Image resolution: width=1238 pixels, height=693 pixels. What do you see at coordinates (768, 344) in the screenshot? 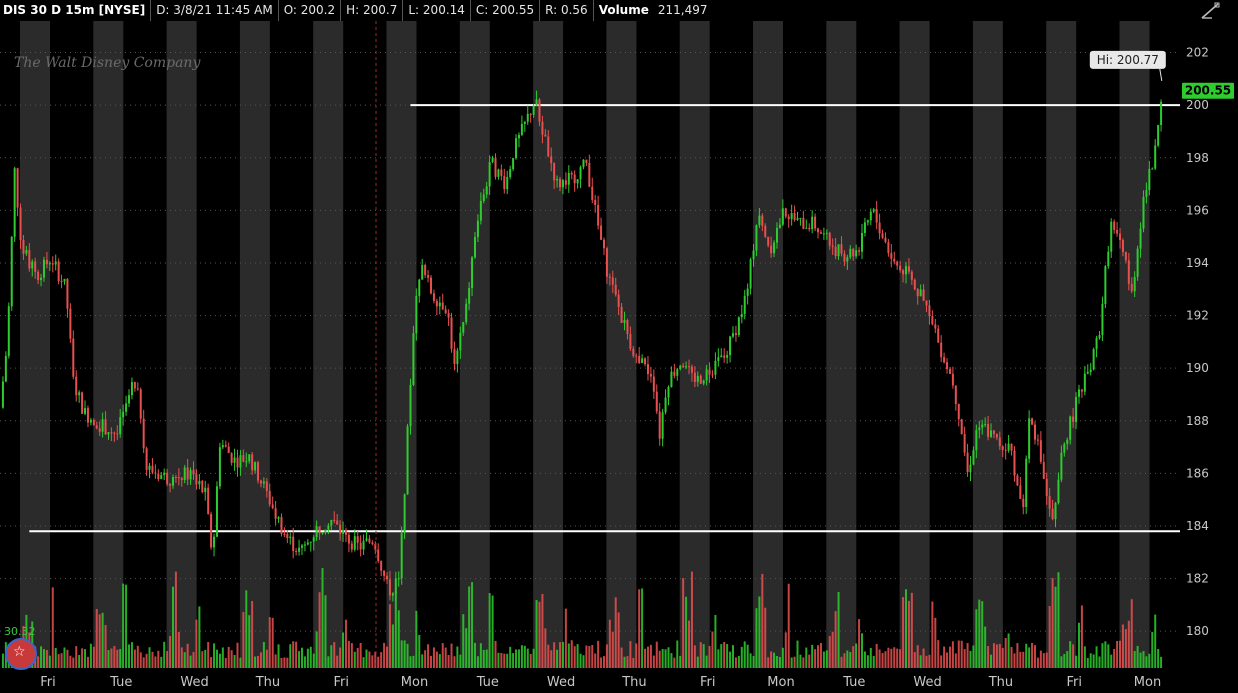
I see `session-band` at bounding box center [768, 344].